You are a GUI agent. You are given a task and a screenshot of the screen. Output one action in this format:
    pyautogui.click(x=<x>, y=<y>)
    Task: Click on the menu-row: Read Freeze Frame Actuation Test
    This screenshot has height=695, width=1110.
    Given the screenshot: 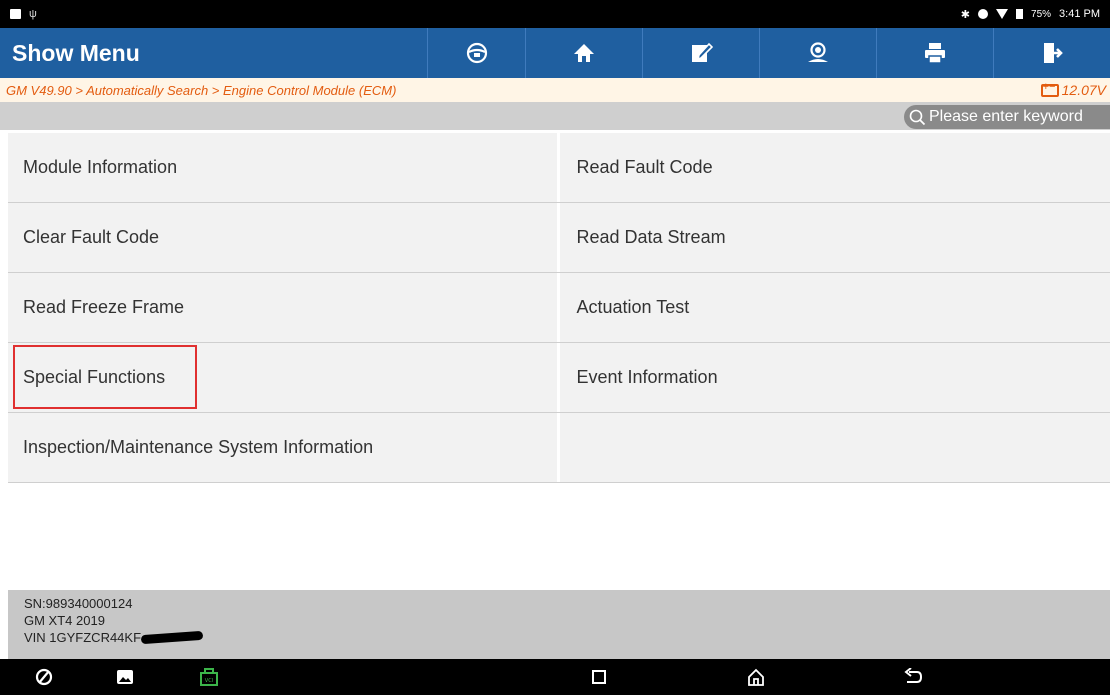 What is the action you would take?
    pyautogui.click(x=559, y=308)
    